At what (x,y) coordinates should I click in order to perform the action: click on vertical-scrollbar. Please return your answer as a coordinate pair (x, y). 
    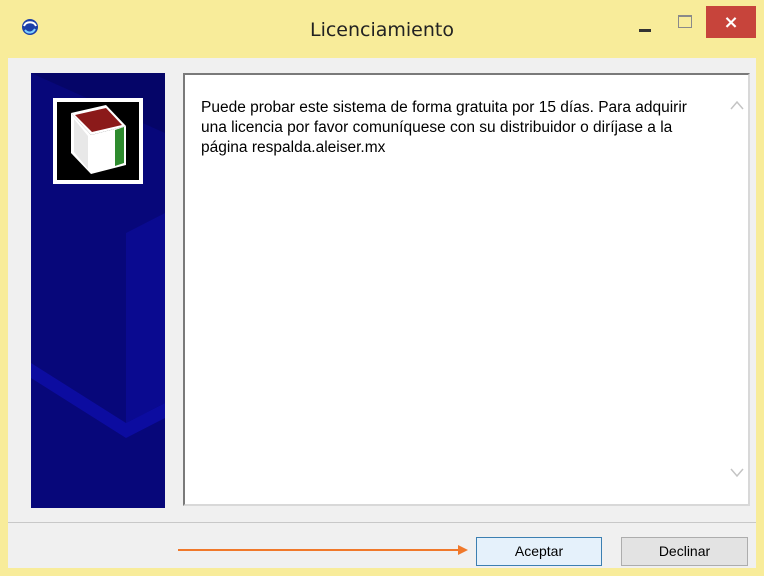
    Looking at the image, I should click on (737, 289).